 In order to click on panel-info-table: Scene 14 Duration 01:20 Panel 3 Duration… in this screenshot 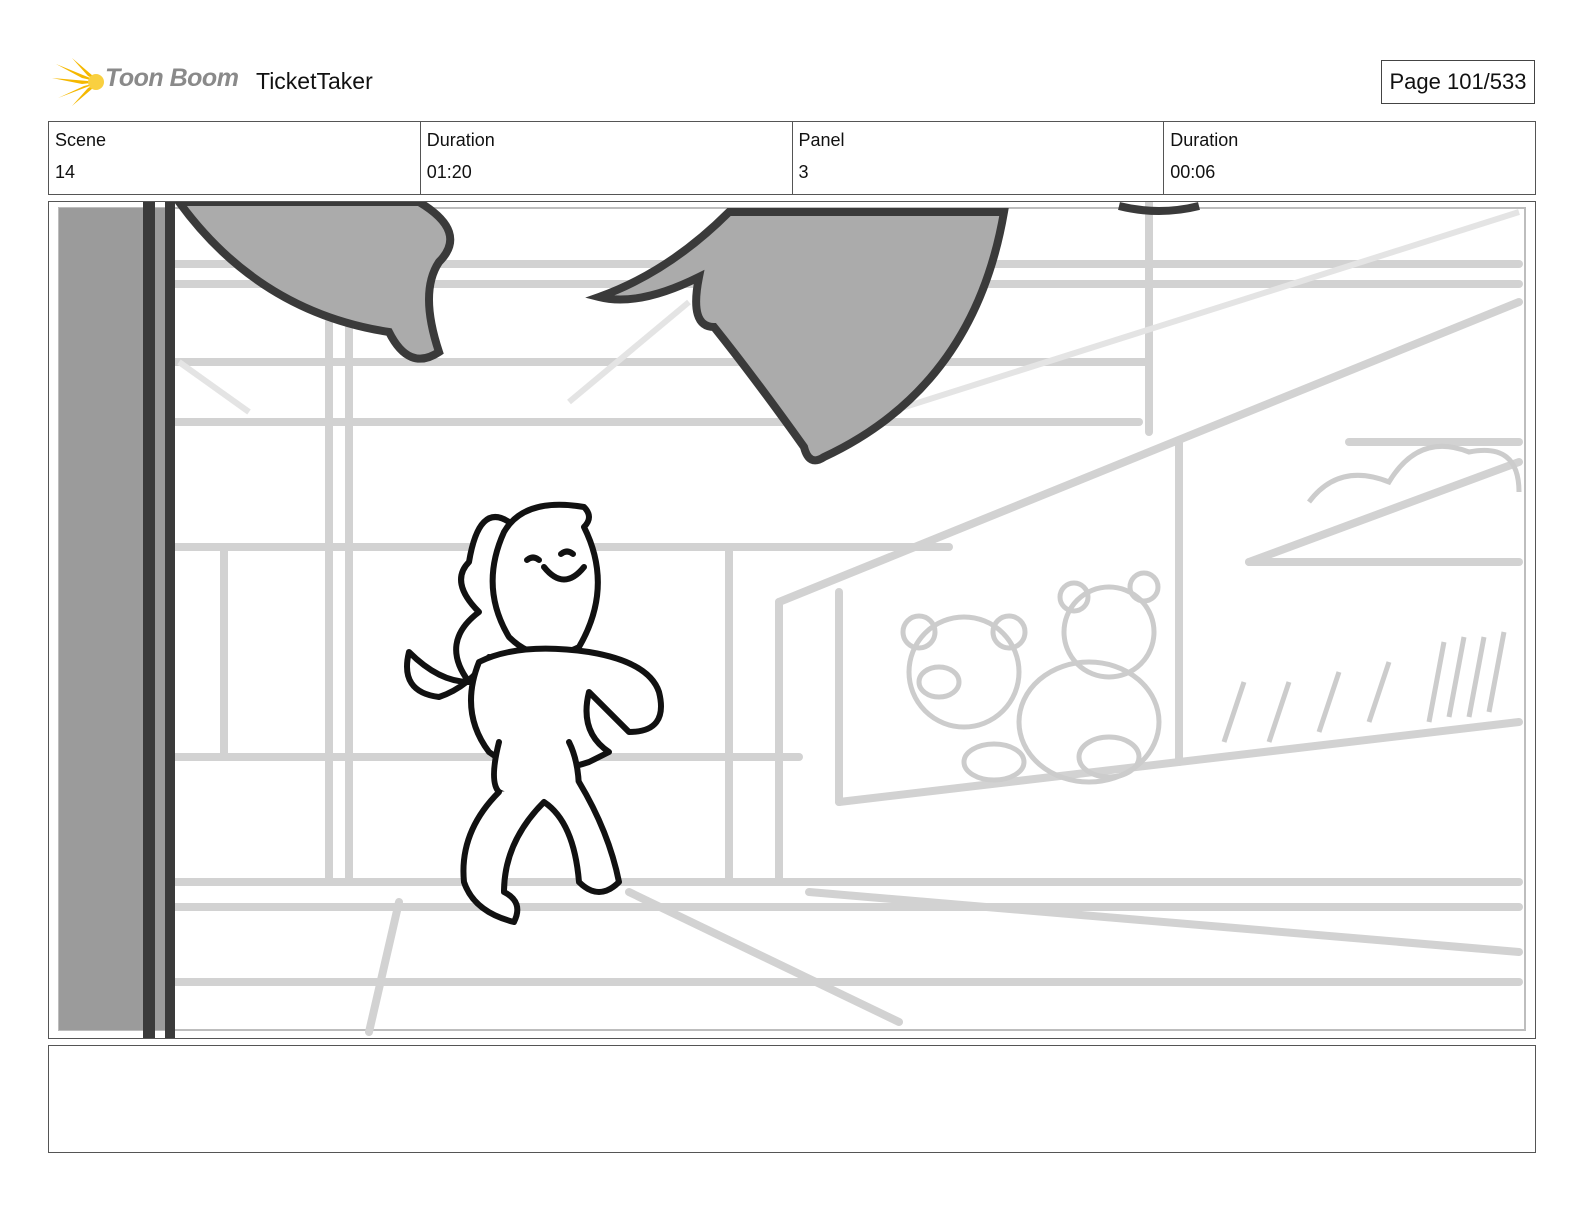, I will do `click(792, 158)`.